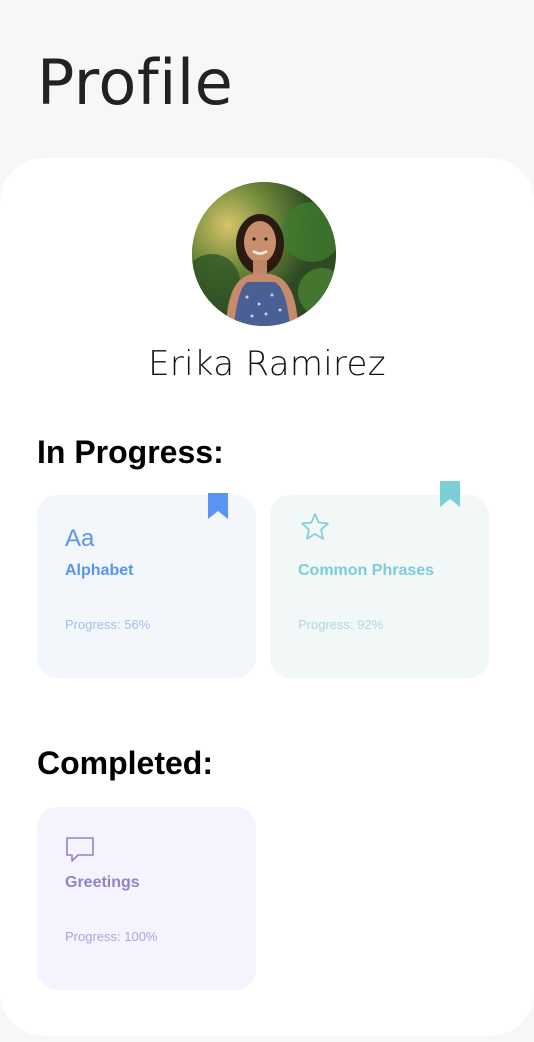  Describe the element at coordinates (366, 570) in the screenshot. I see `course-name: Common Phrases` at that location.